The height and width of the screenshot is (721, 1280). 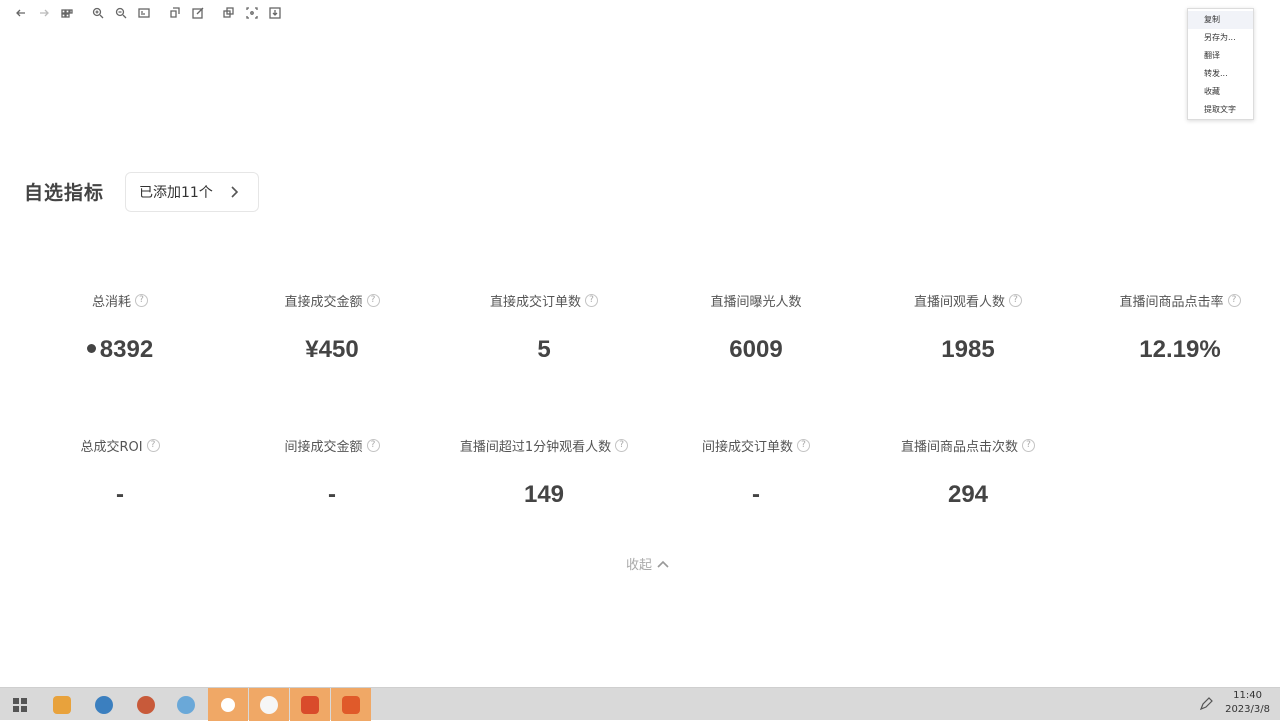 What do you see at coordinates (20, 704) in the screenshot?
I see `windows-icon` at bounding box center [20, 704].